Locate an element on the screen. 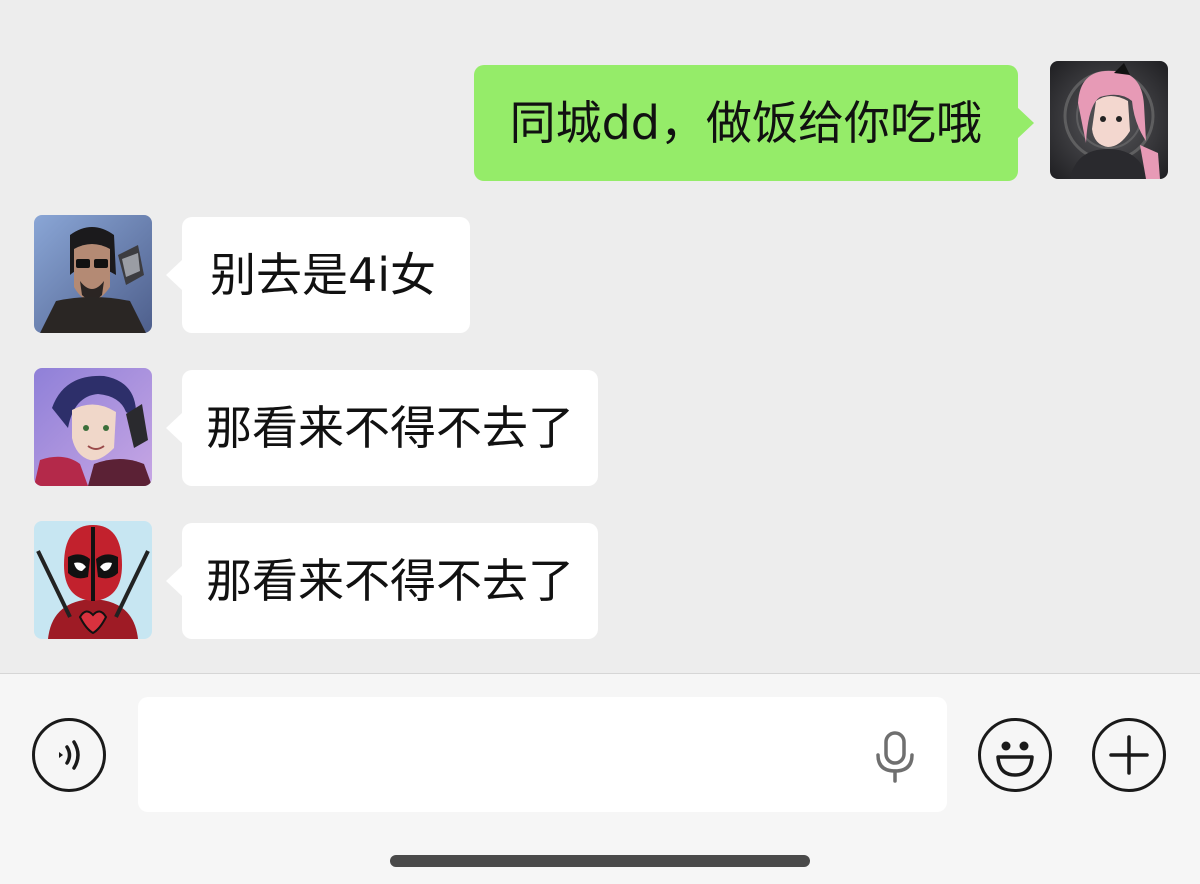 The image size is (1200, 884). message-row-1: 同城dd，做饭给你吃哦 is located at coordinates (820, 121).